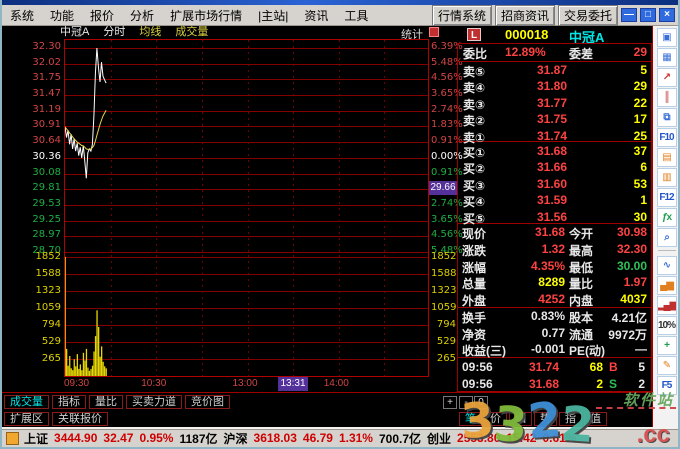 The width and height of the screenshot is (680, 449). I want to click on panel-tab: 价, so click(495, 419).